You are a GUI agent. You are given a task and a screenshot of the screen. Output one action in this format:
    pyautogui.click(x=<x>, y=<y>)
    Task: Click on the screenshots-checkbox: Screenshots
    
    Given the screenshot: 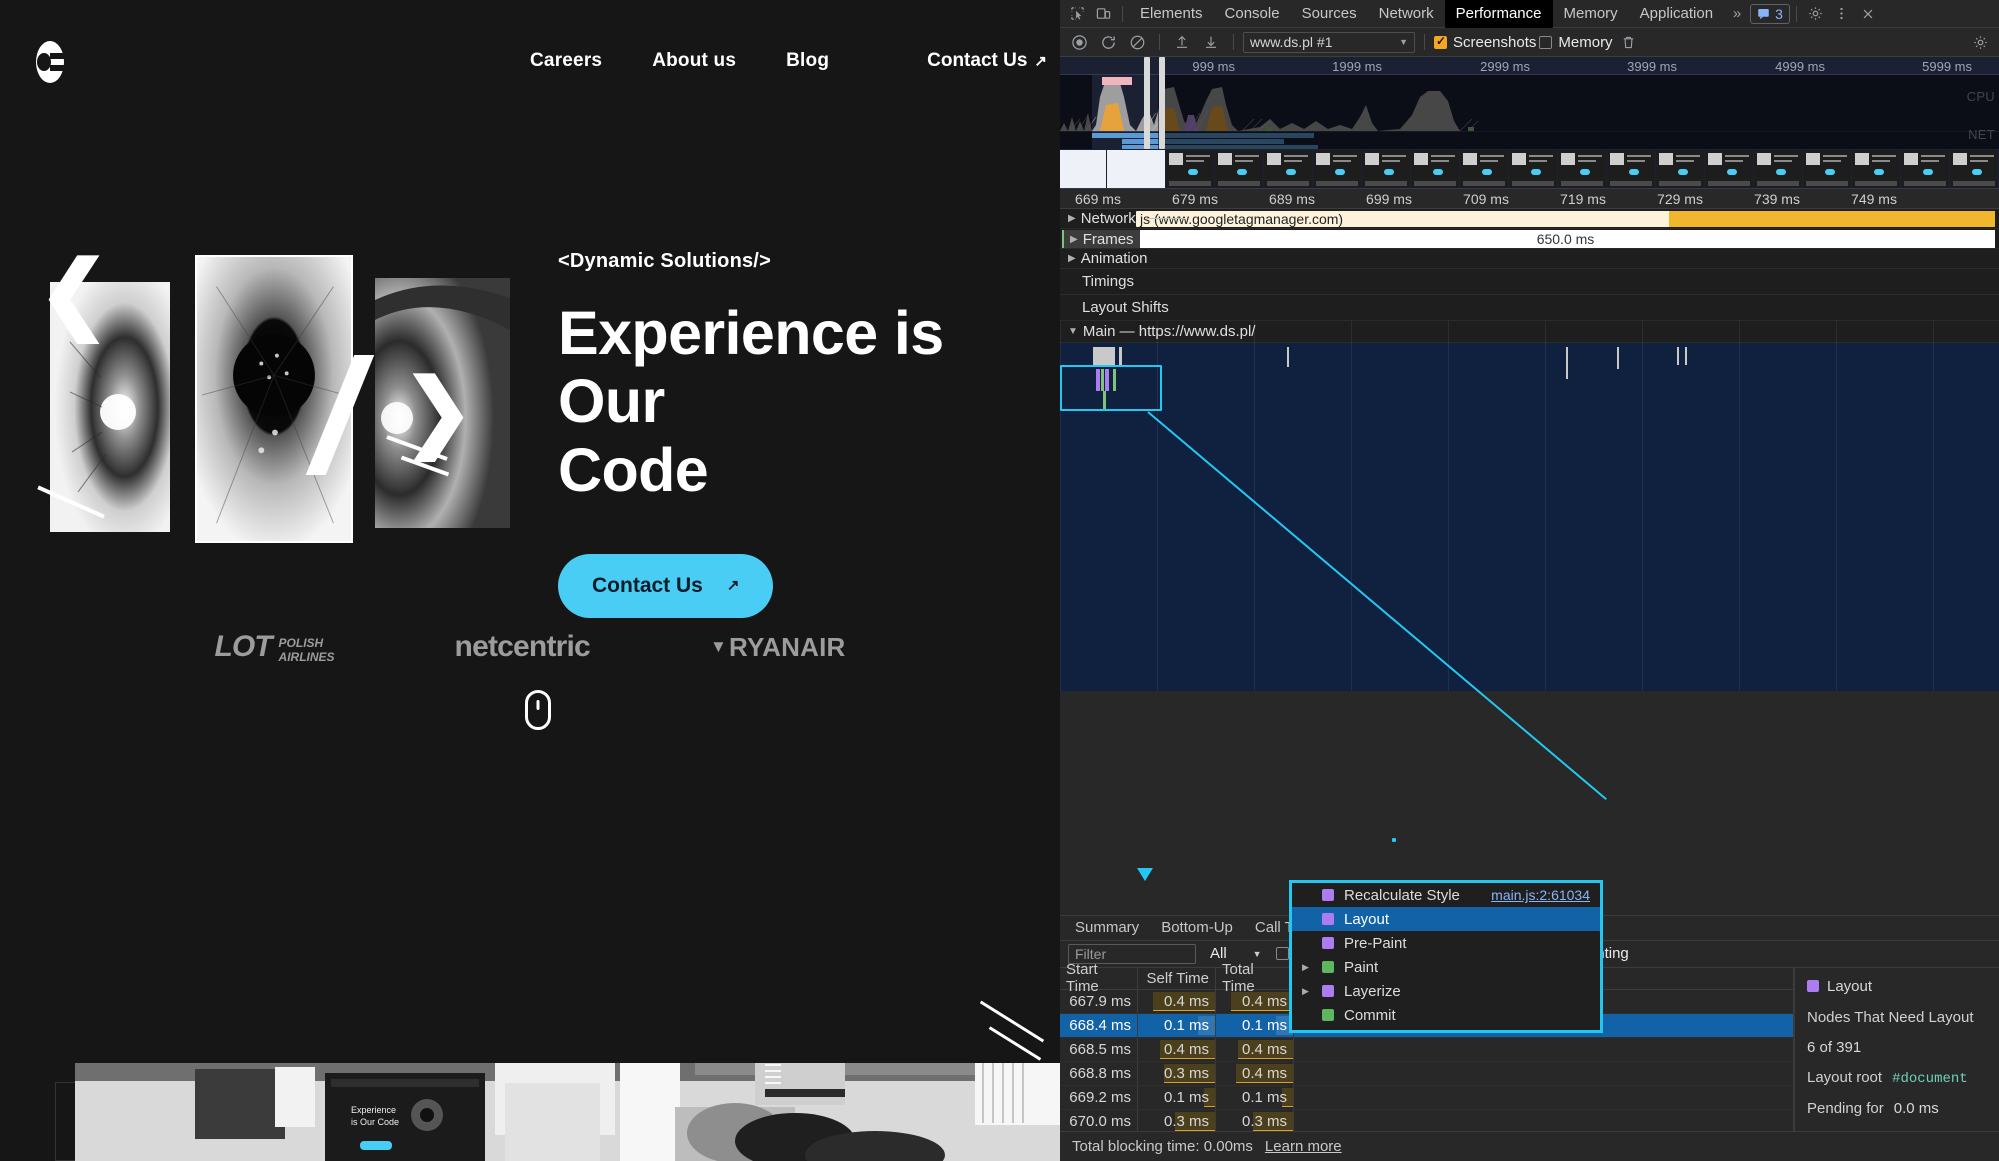 What is the action you would take?
    pyautogui.click(x=1485, y=42)
    